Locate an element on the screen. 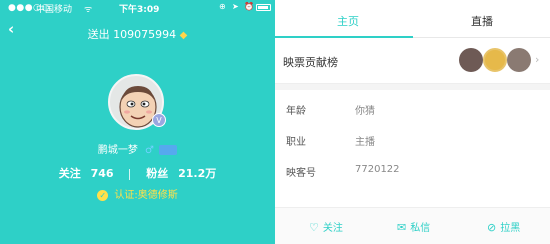 This screenshot has width=550, height=244. follow-button-label: 关注 is located at coordinates (332, 228).